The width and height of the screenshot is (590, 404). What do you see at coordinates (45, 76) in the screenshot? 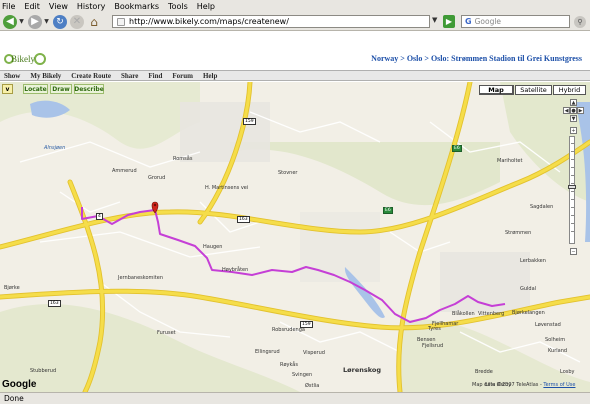
I see `nav-my-bikely: My Bikely` at bounding box center [45, 76].